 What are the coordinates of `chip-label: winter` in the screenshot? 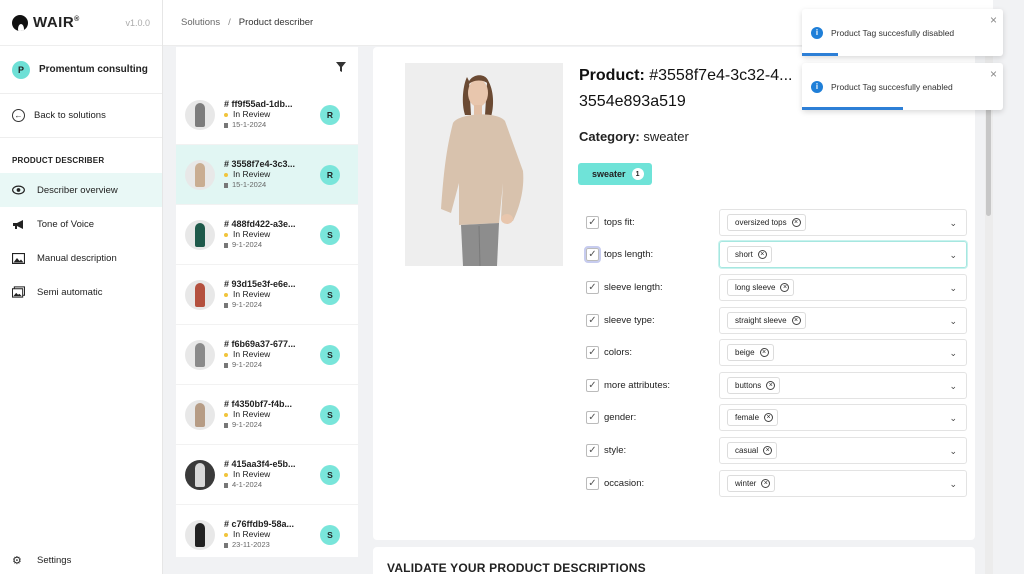 It's located at (746, 483).